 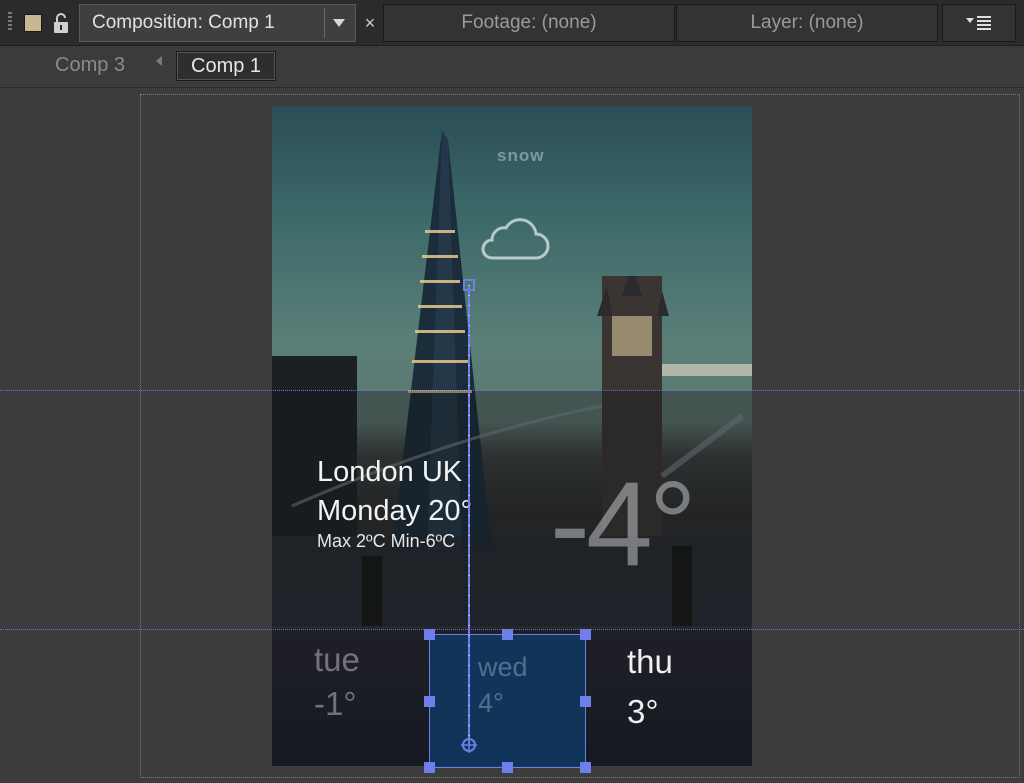 I want to click on breadcrumb-comp-3: Comp 3, so click(x=90, y=66).